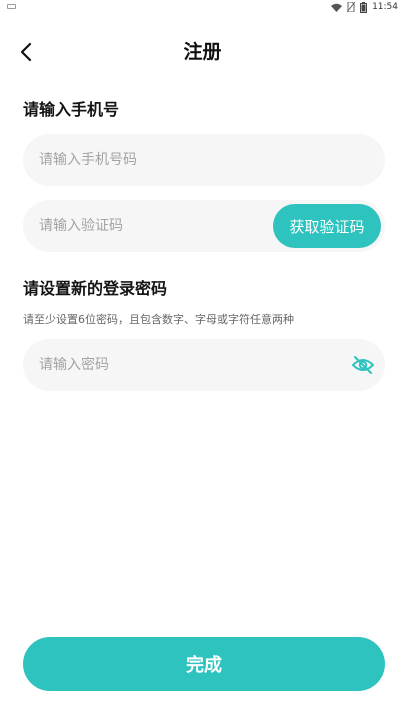  I want to click on code-field: 获取验证码, so click(204, 226).